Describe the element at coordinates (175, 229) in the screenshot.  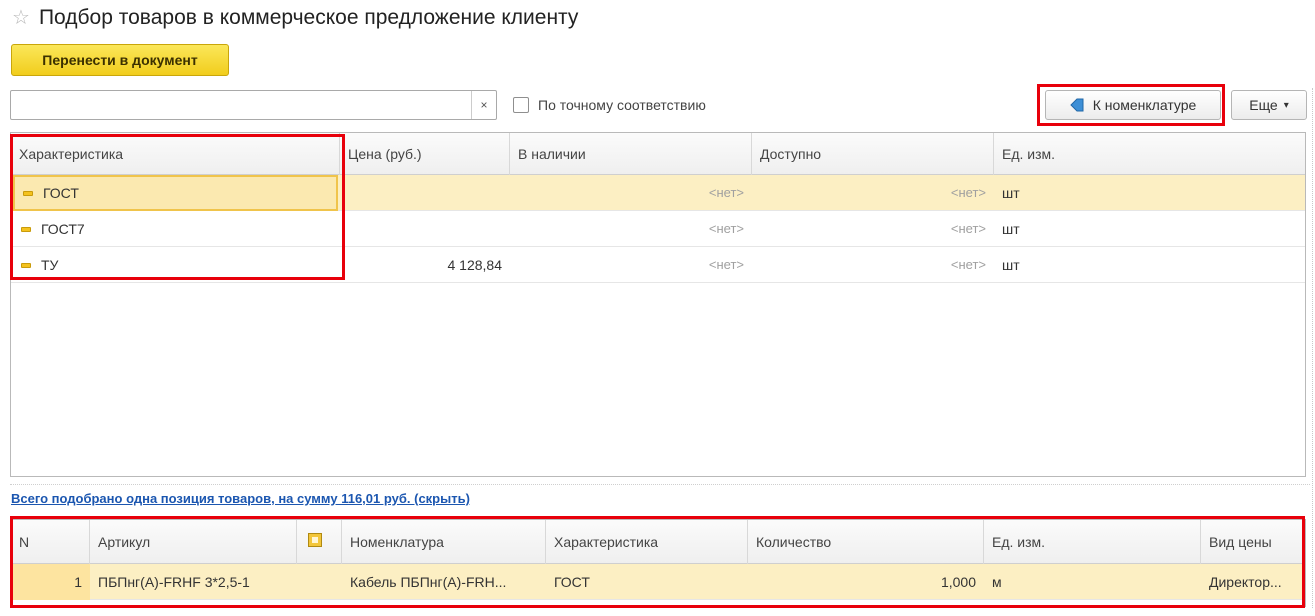
I see `characteristic-cell: ГОСТ7` at that location.